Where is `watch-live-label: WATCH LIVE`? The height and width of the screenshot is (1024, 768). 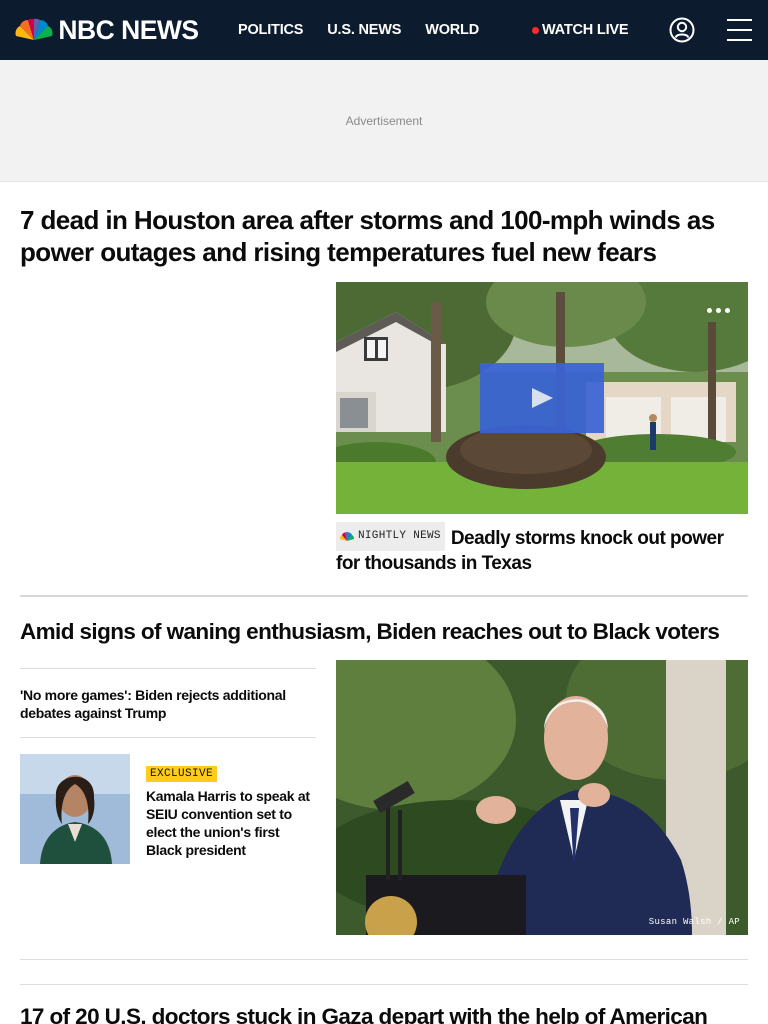
watch-live-label: WATCH LIVE is located at coordinates (585, 30).